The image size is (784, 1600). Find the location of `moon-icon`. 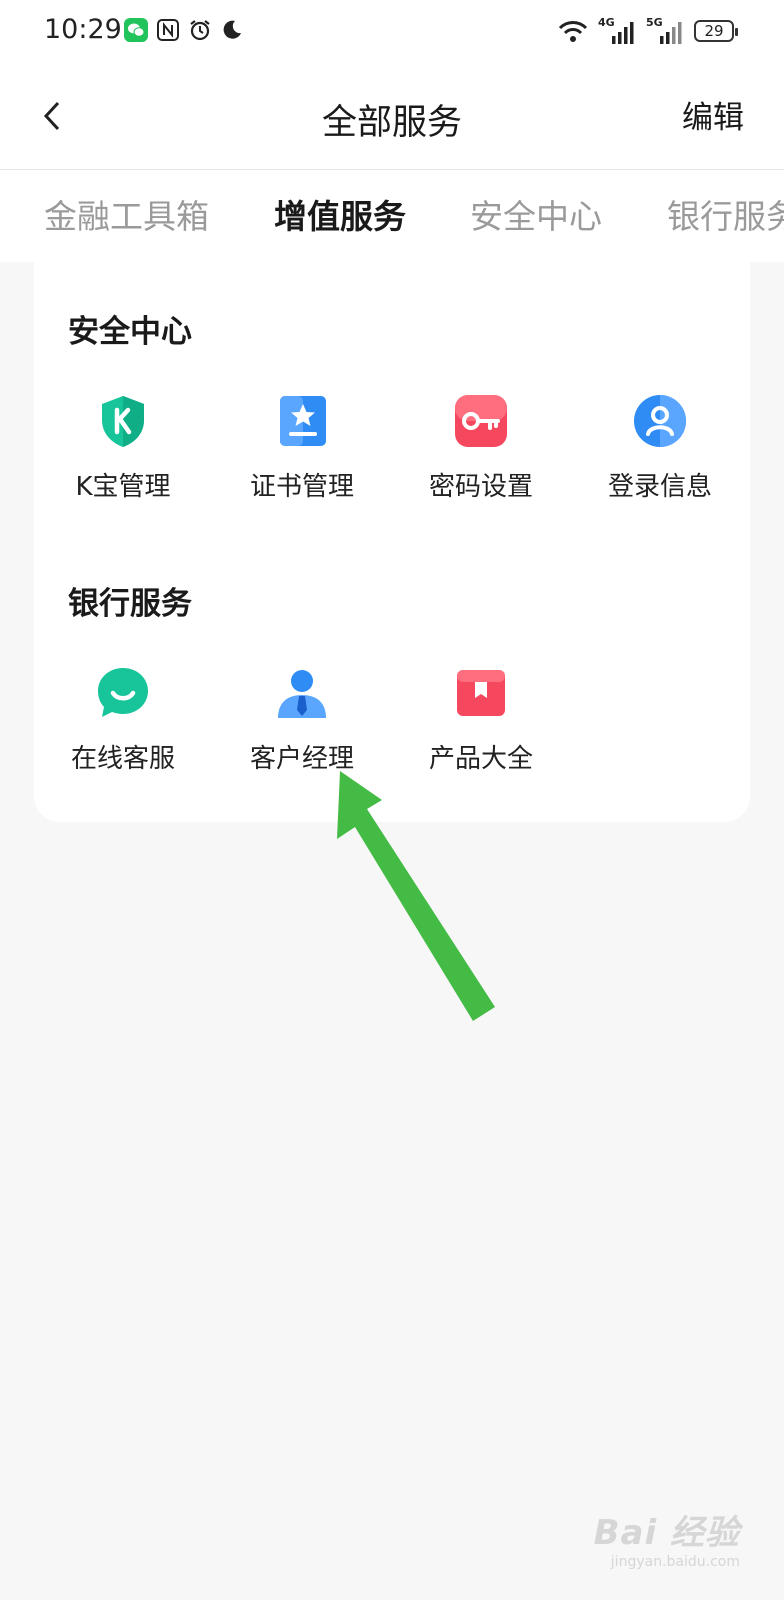

moon-icon is located at coordinates (232, 29).